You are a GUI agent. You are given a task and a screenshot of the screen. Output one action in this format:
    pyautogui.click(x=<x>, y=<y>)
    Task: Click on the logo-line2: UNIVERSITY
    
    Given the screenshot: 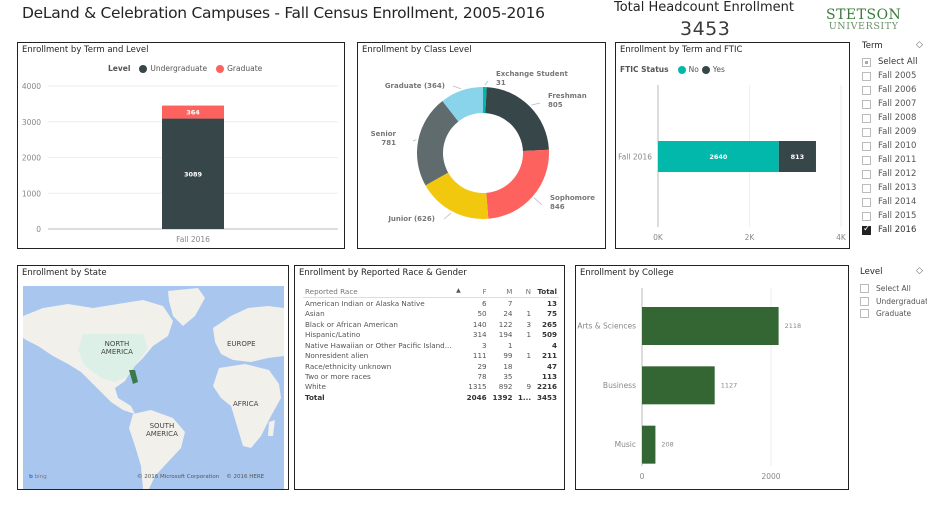 What is the action you would take?
    pyautogui.click(x=863, y=26)
    